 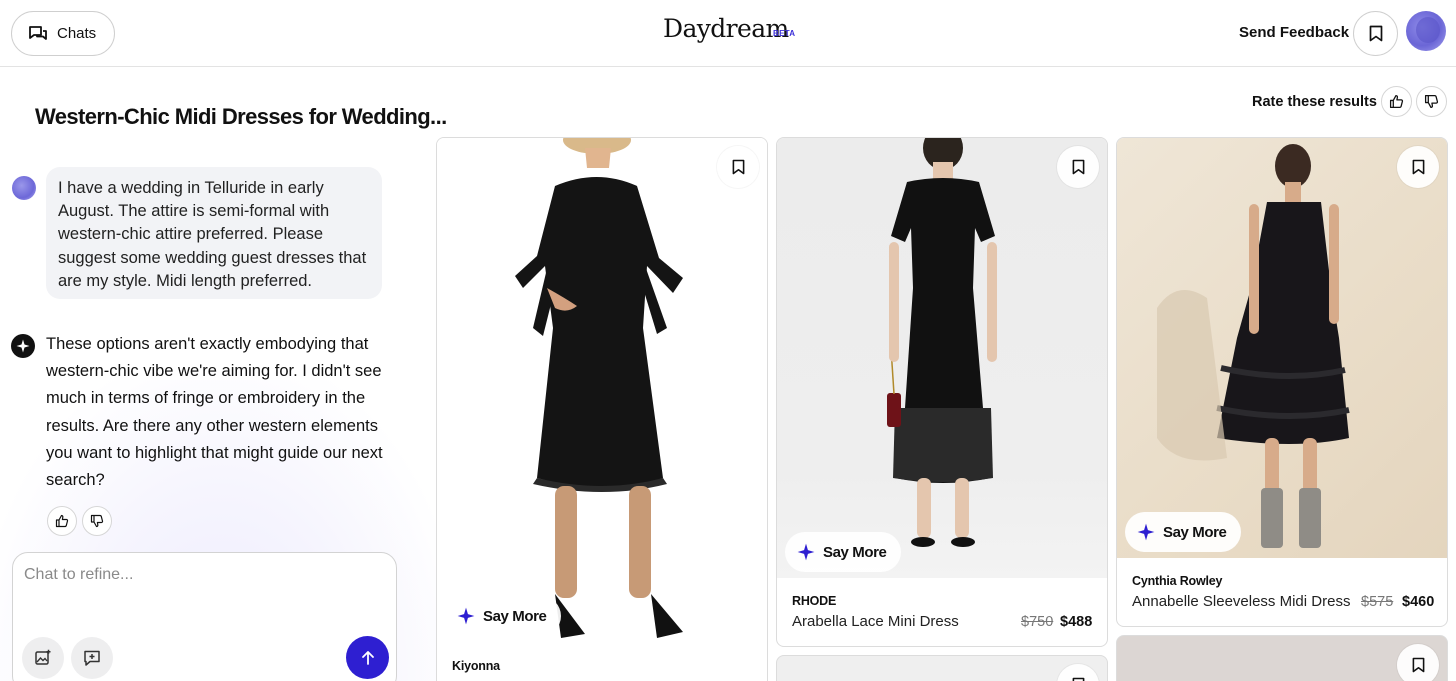 I want to click on chat-bubbles-icon, so click(x=38, y=32).